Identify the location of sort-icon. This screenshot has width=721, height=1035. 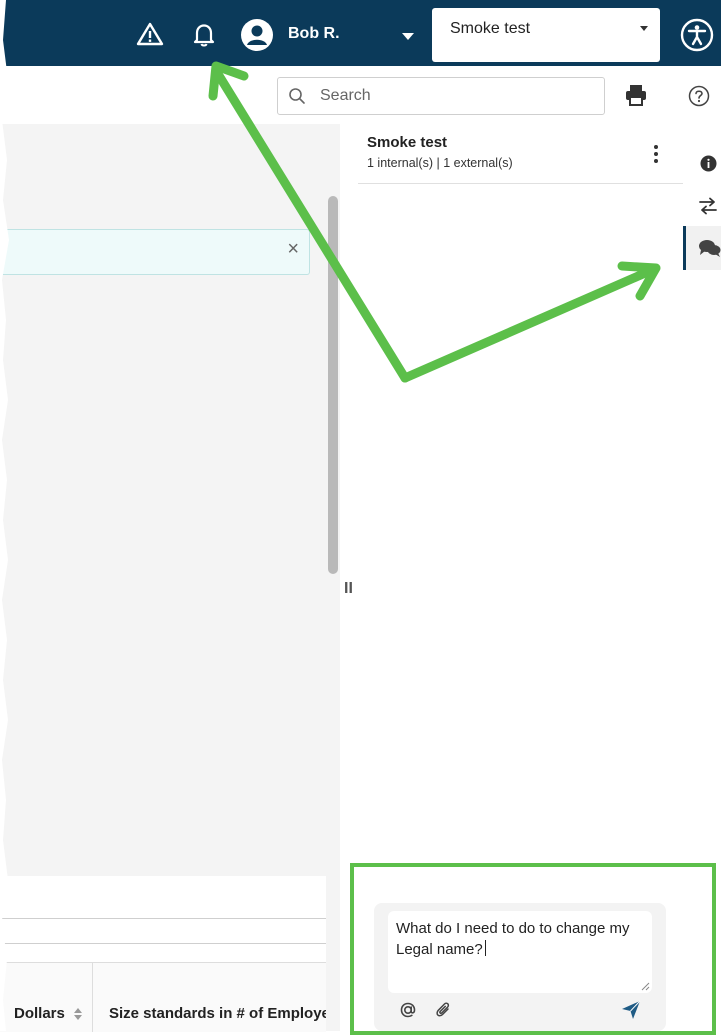
(78, 1014).